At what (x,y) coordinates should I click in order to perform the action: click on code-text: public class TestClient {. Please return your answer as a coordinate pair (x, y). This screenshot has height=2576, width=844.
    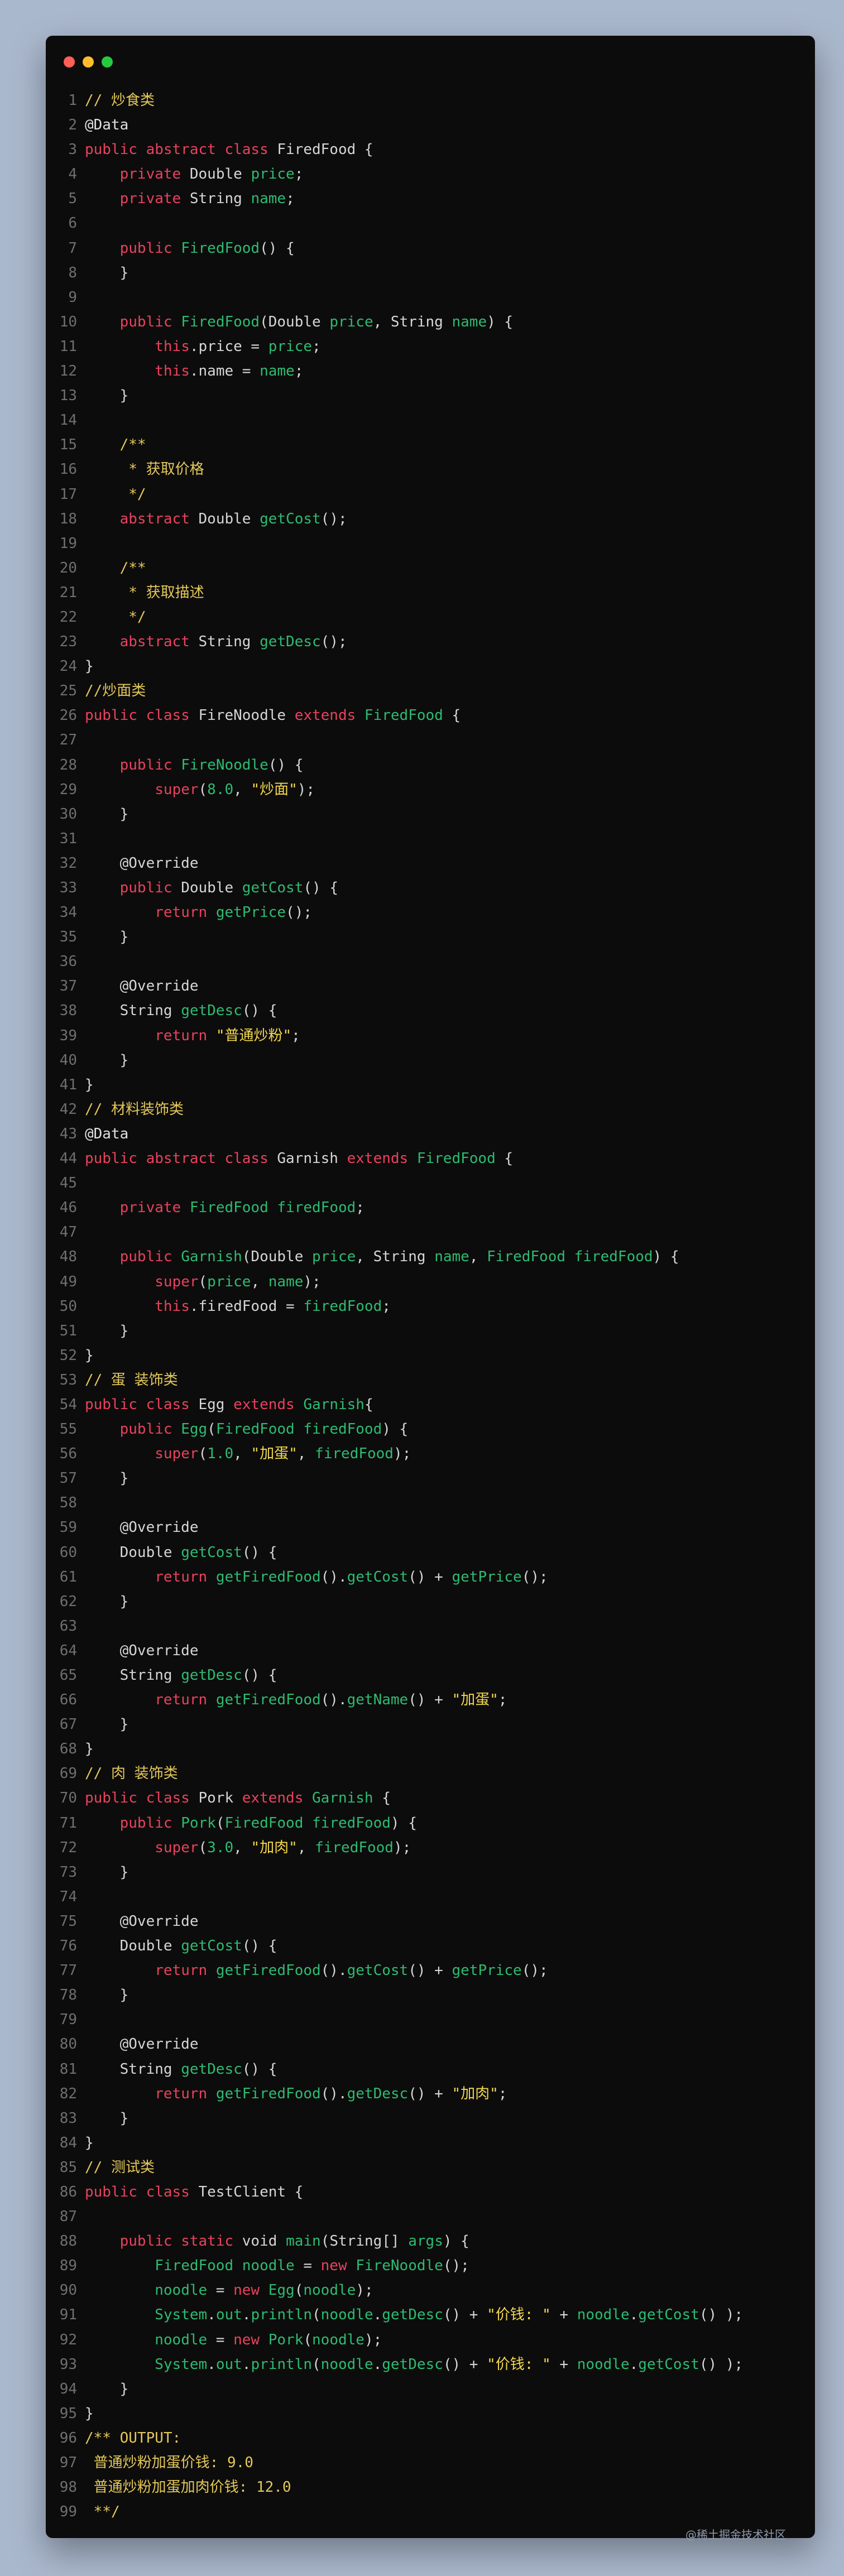
    Looking at the image, I should click on (194, 2192).